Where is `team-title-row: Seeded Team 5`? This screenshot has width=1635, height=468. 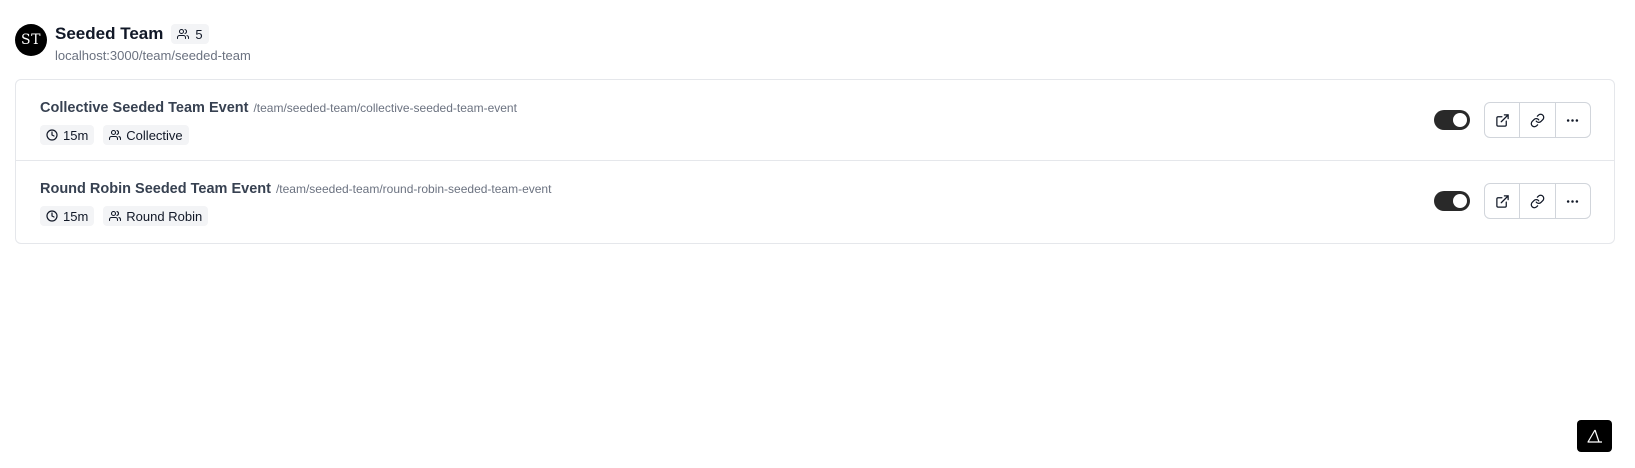 team-title-row: Seeded Team 5 is located at coordinates (153, 34).